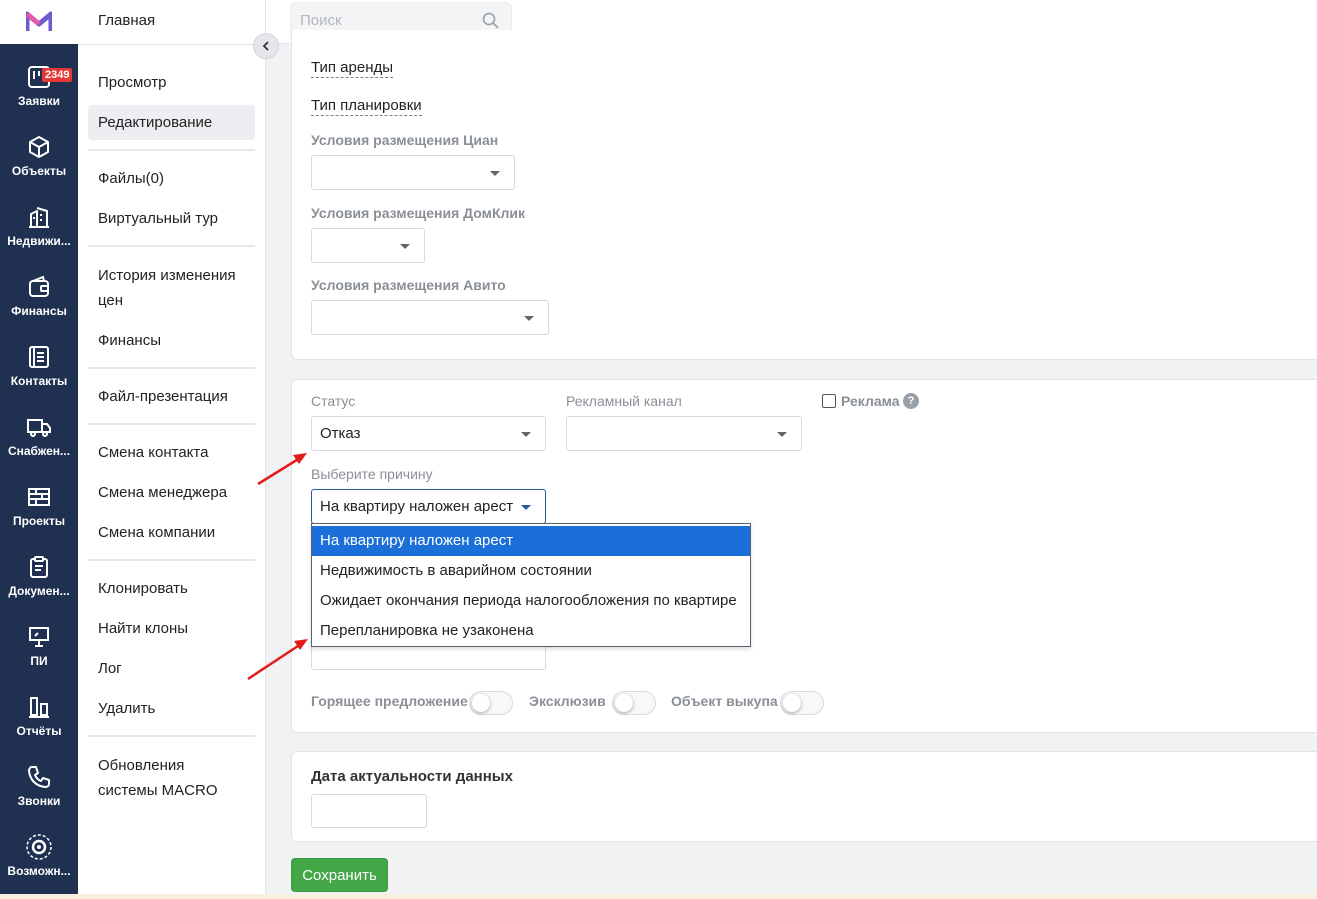 Image resolution: width=1317 pixels, height=899 pixels. What do you see at coordinates (352, 68) in the screenshot?
I see `rent-type-link: Тип аренды` at bounding box center [352, 68].